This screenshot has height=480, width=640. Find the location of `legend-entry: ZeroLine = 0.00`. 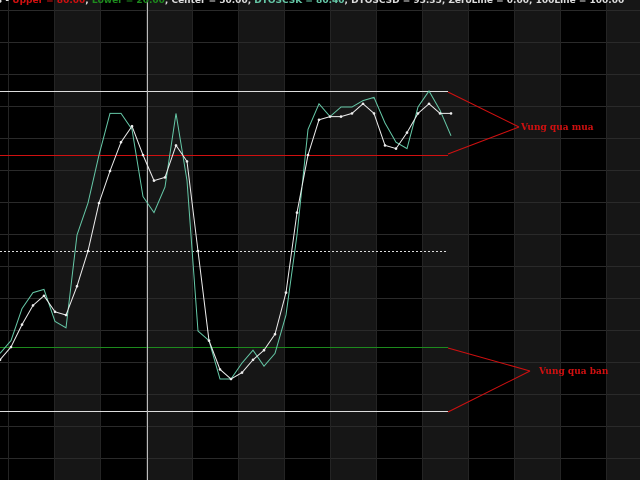

legend-entry: ZeroLine = 0.00 is located at coordinates (488, 3).